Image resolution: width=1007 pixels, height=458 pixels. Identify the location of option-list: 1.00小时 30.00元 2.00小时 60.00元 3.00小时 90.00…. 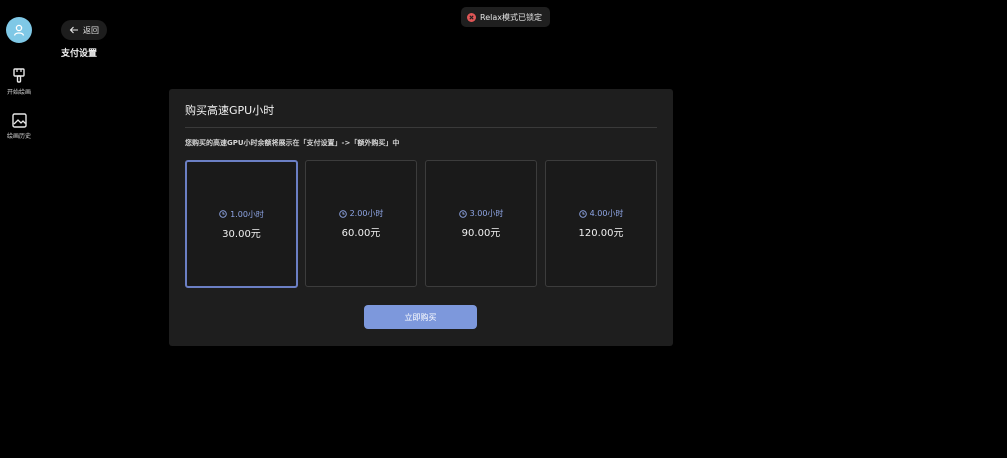
(421, 224).